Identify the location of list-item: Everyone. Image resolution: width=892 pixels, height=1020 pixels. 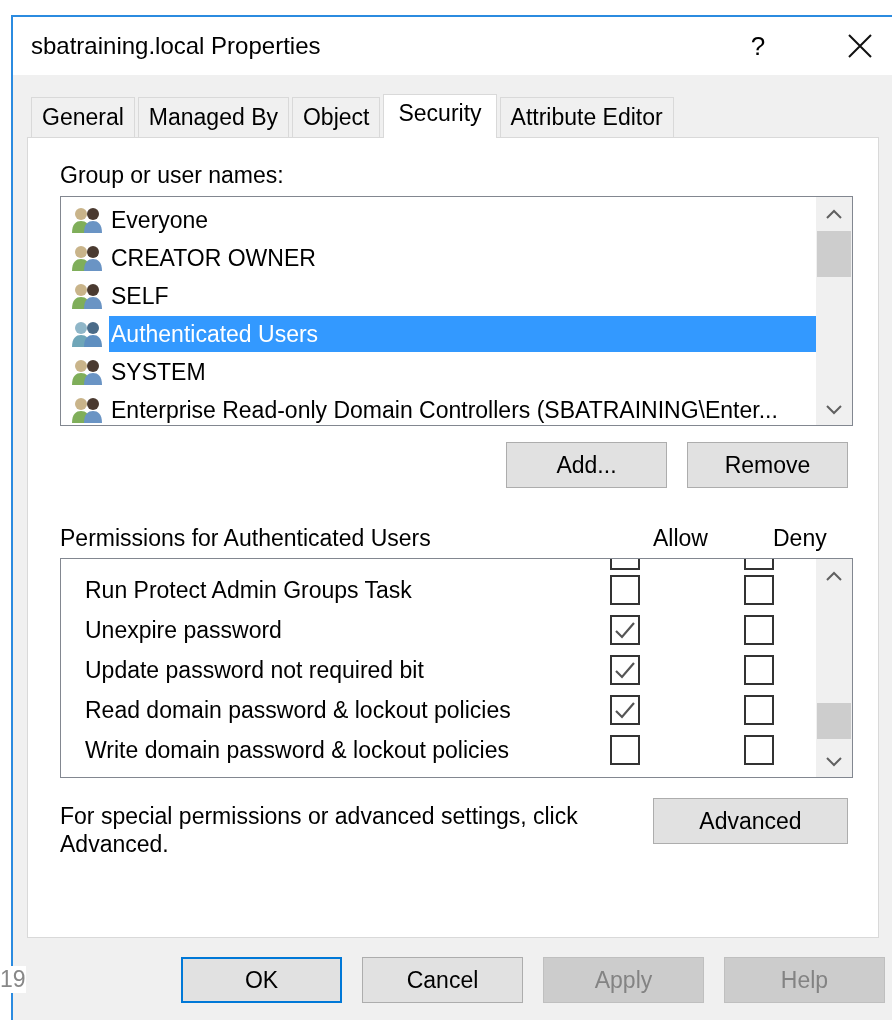
(160, 220).